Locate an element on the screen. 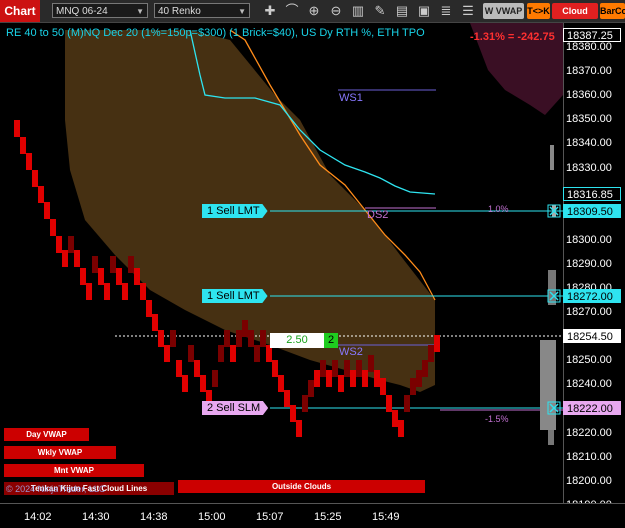  price-tick: 18330.00 is located at coordinates (589, 167).